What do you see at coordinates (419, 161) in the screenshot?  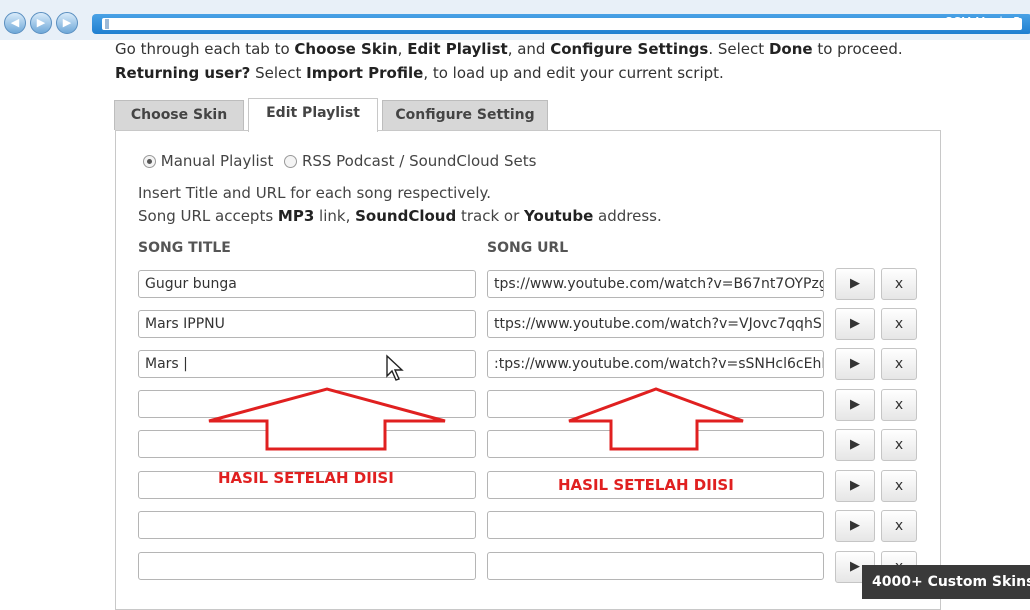 I see `rss-podcast-label: RSS Podcast / SoundCloud Sets` at bounding box center [419, 161].